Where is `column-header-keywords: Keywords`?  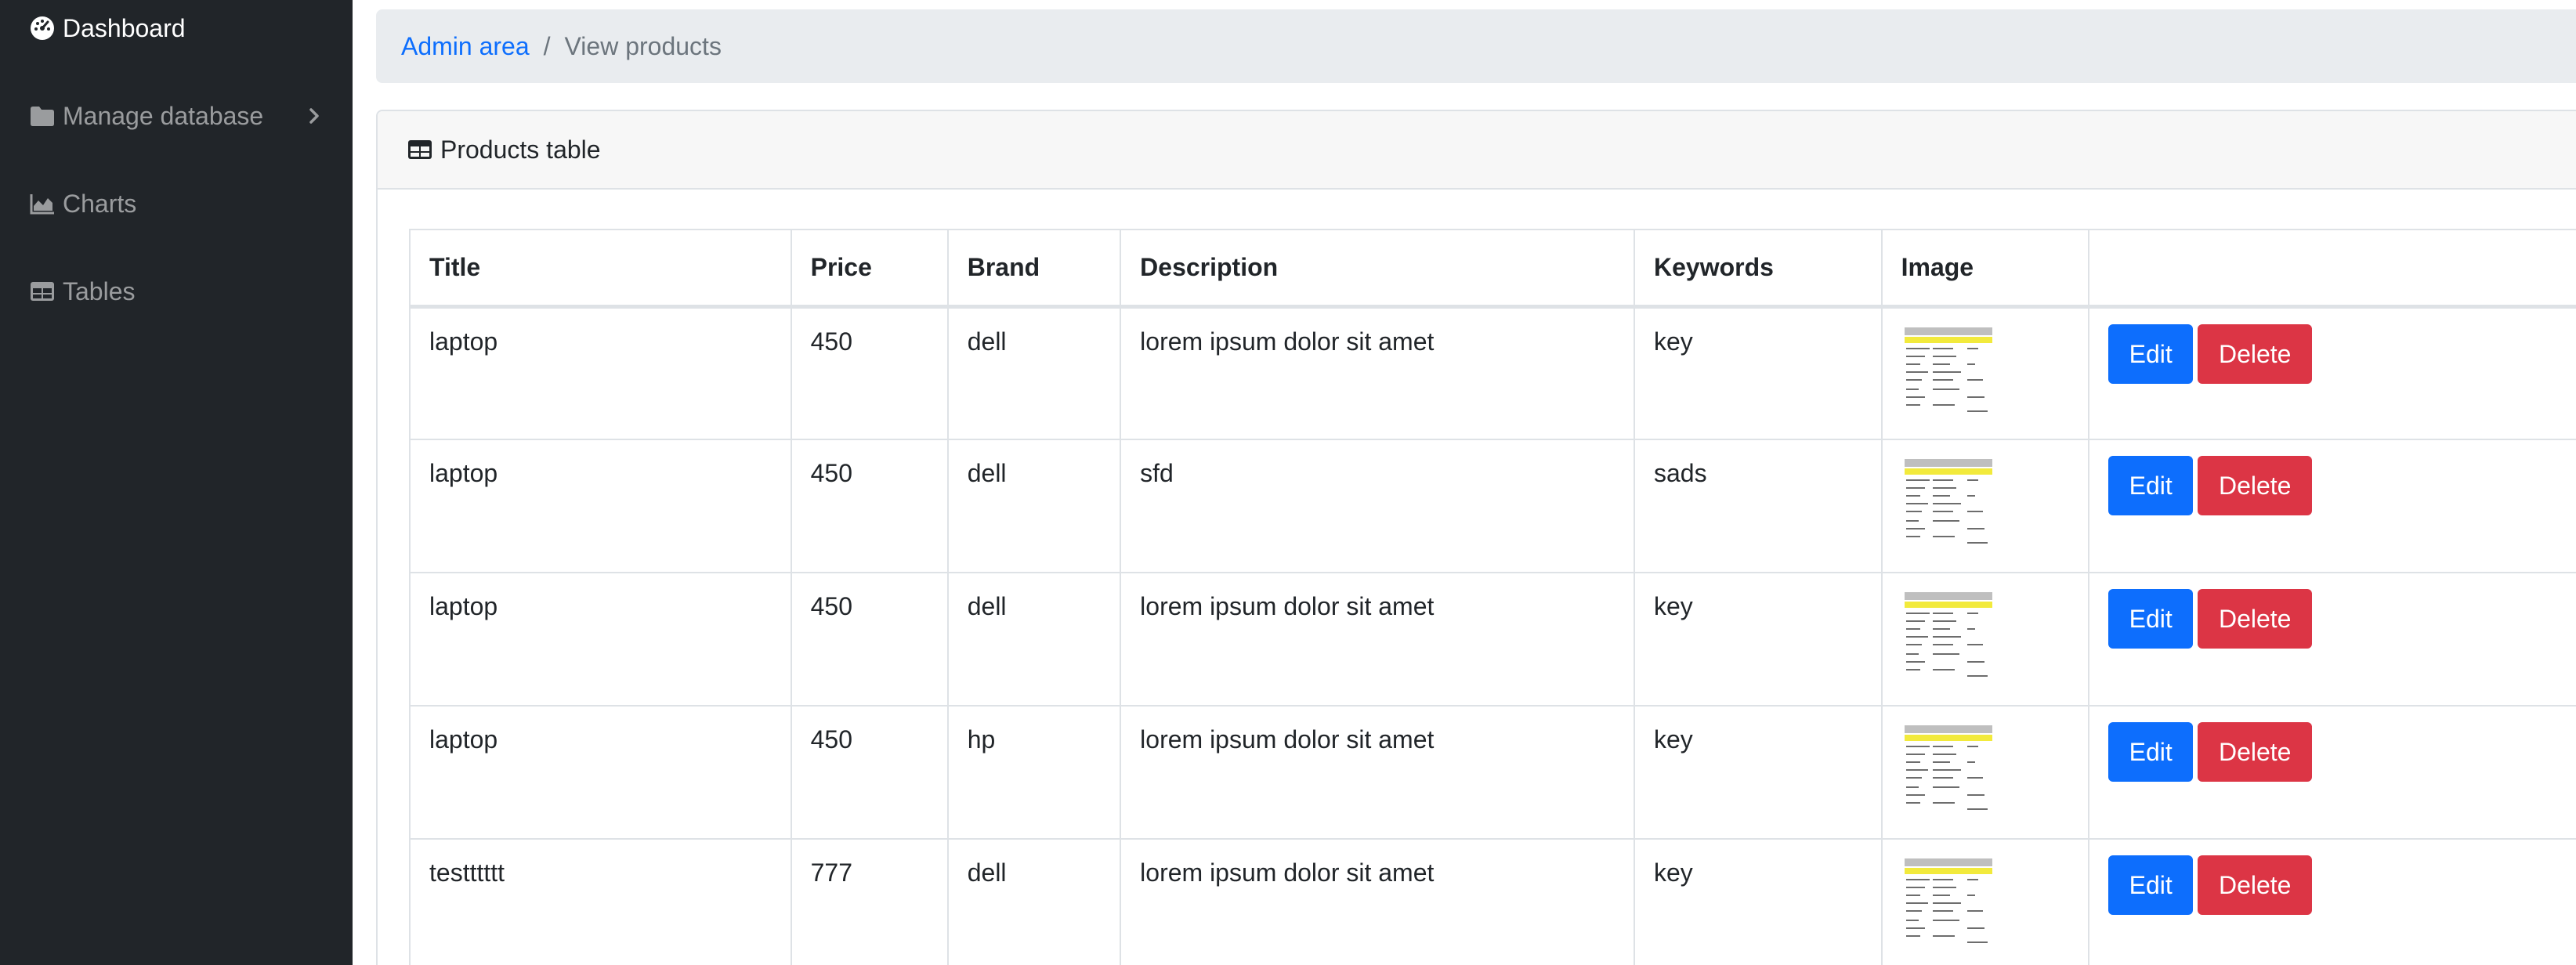
column-header-keywords: Keywords is located at coordinates (1758, 269).